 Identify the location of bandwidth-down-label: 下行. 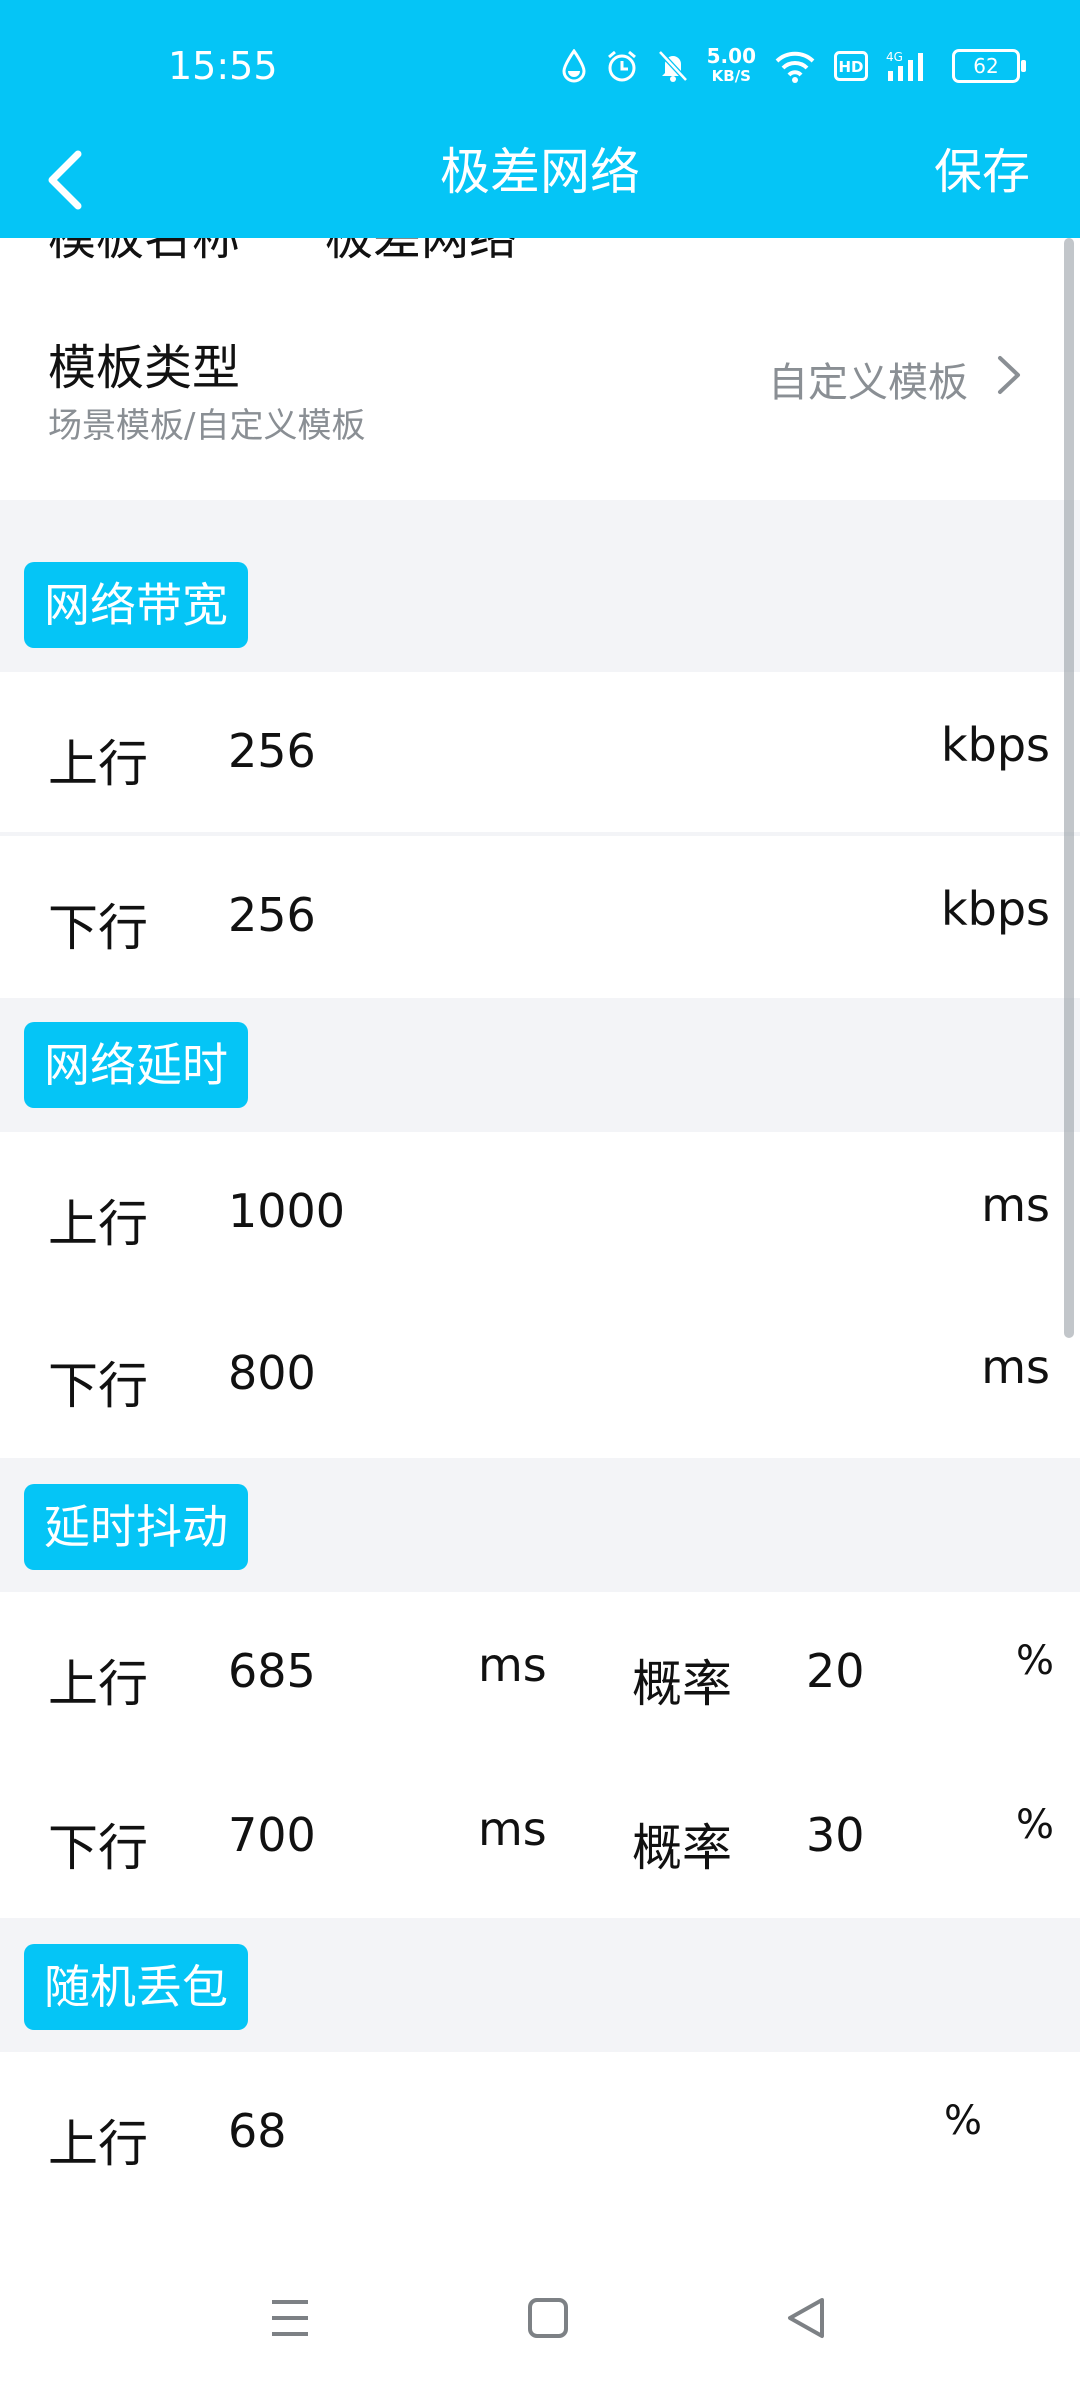
(98, 928).